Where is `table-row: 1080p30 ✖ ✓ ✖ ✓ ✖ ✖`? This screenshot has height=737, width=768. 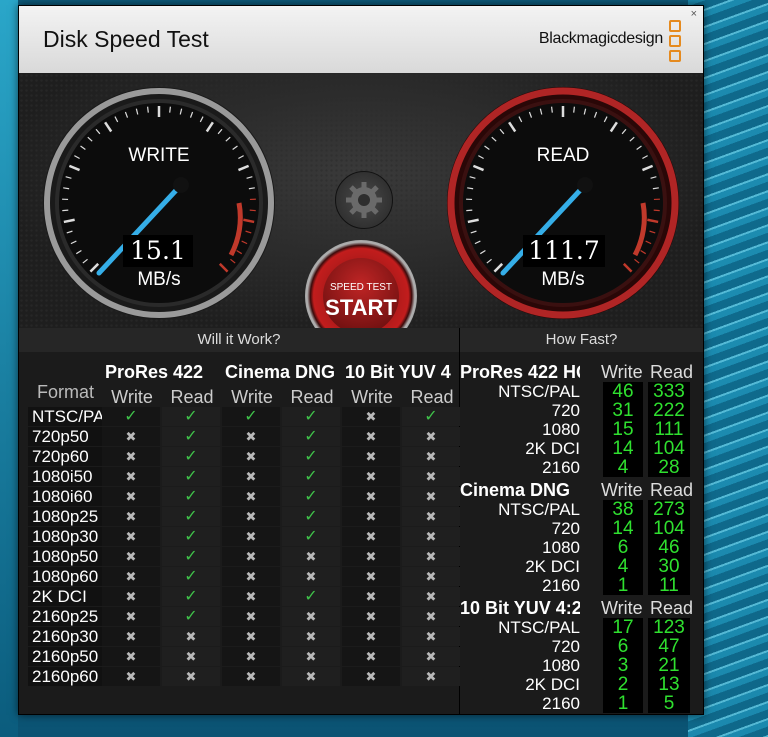
table-row: 1080p30 ✖ ✓ ✖ ✓ ✖ ✖ is located at coordinates (239, 536).